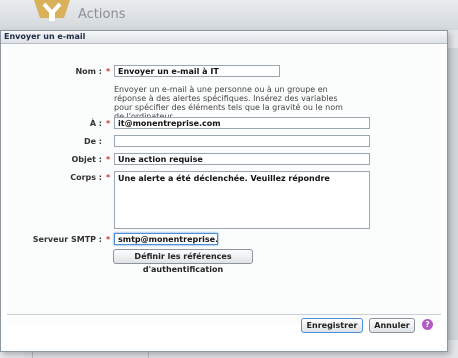 The width and height of the screenshot is (458, 358). Describe the element at coordinates (92, 141) in the screenshot. I see `from-label: De :` at that location.